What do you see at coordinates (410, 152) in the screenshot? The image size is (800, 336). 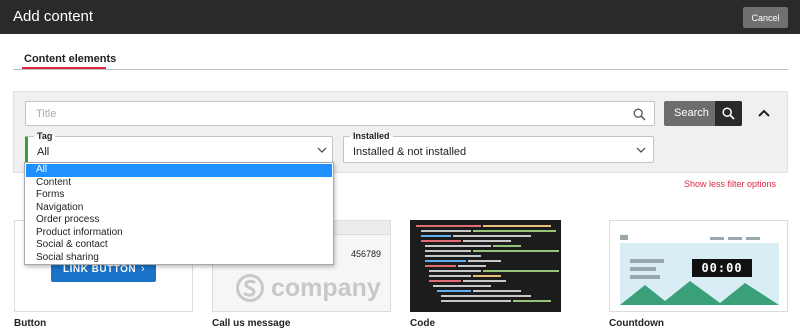 I see `installed-value: Installed & not installed` at bounding box center [410, 152].